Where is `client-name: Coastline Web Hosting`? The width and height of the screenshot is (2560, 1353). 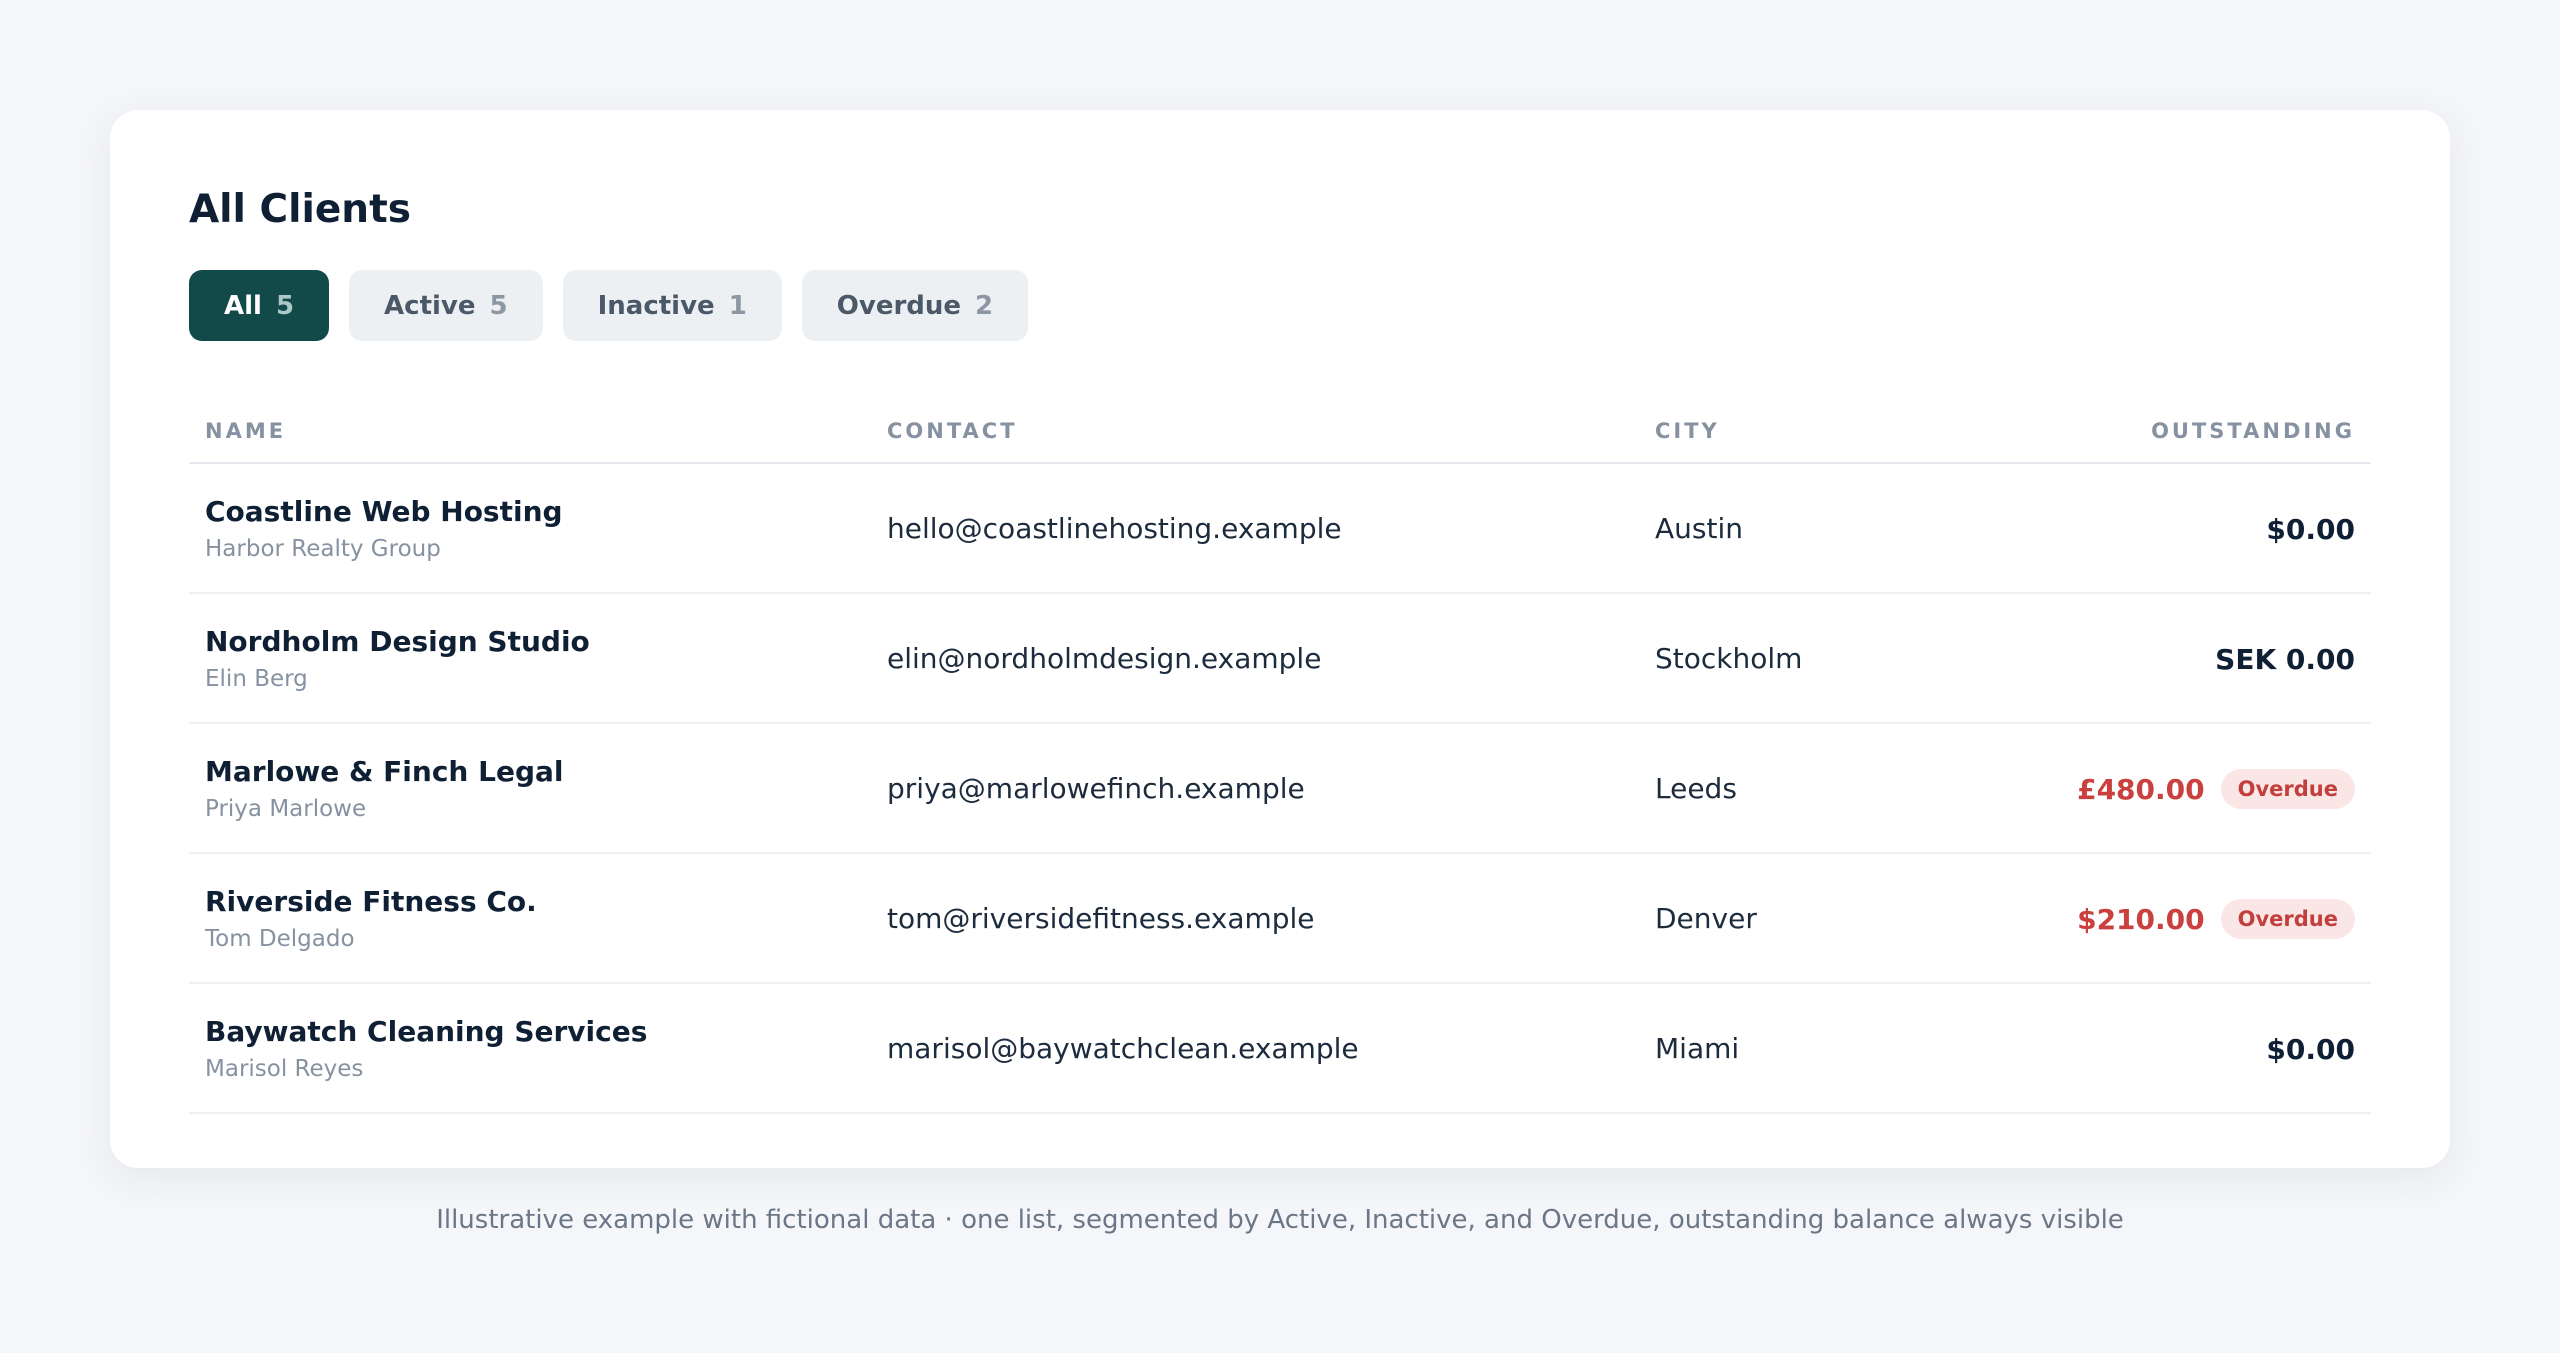 client-name: Coastline Web Hosting is located at coordinates (384, 512).